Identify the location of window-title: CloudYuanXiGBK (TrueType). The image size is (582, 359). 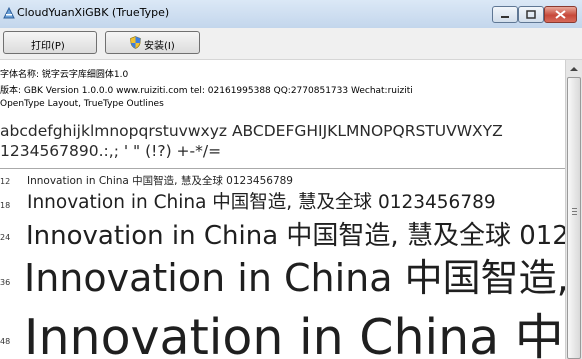
(93, 12).